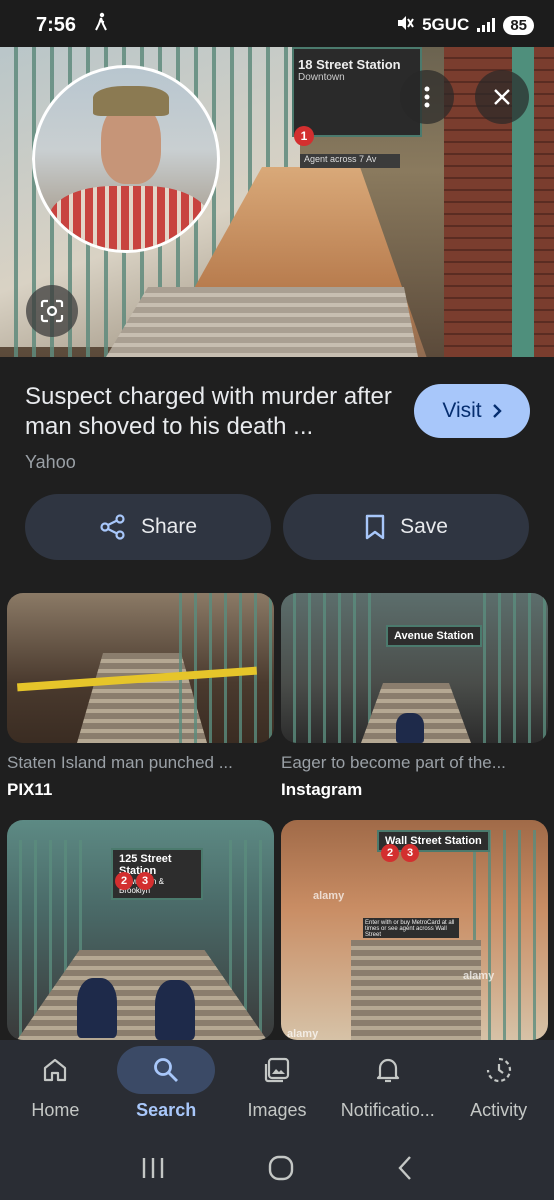 The height and width of the screenshot is (1200, 554). Describe the element at coordinates (169, 526) in the screenshot. I see `share-label: Share` at that location.